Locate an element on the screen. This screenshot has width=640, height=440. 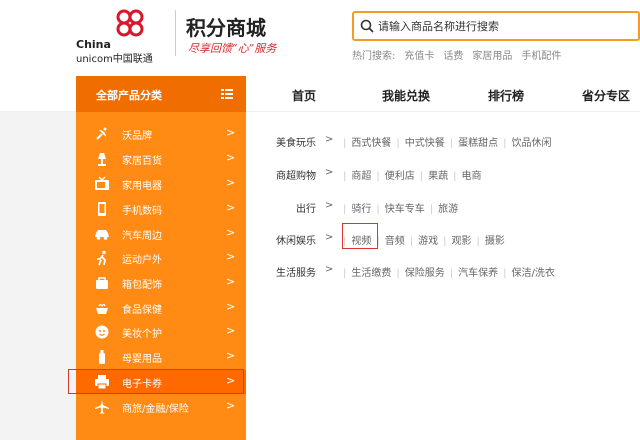
hot-search-term: 家居用品 is located at coordinates (492, 56).